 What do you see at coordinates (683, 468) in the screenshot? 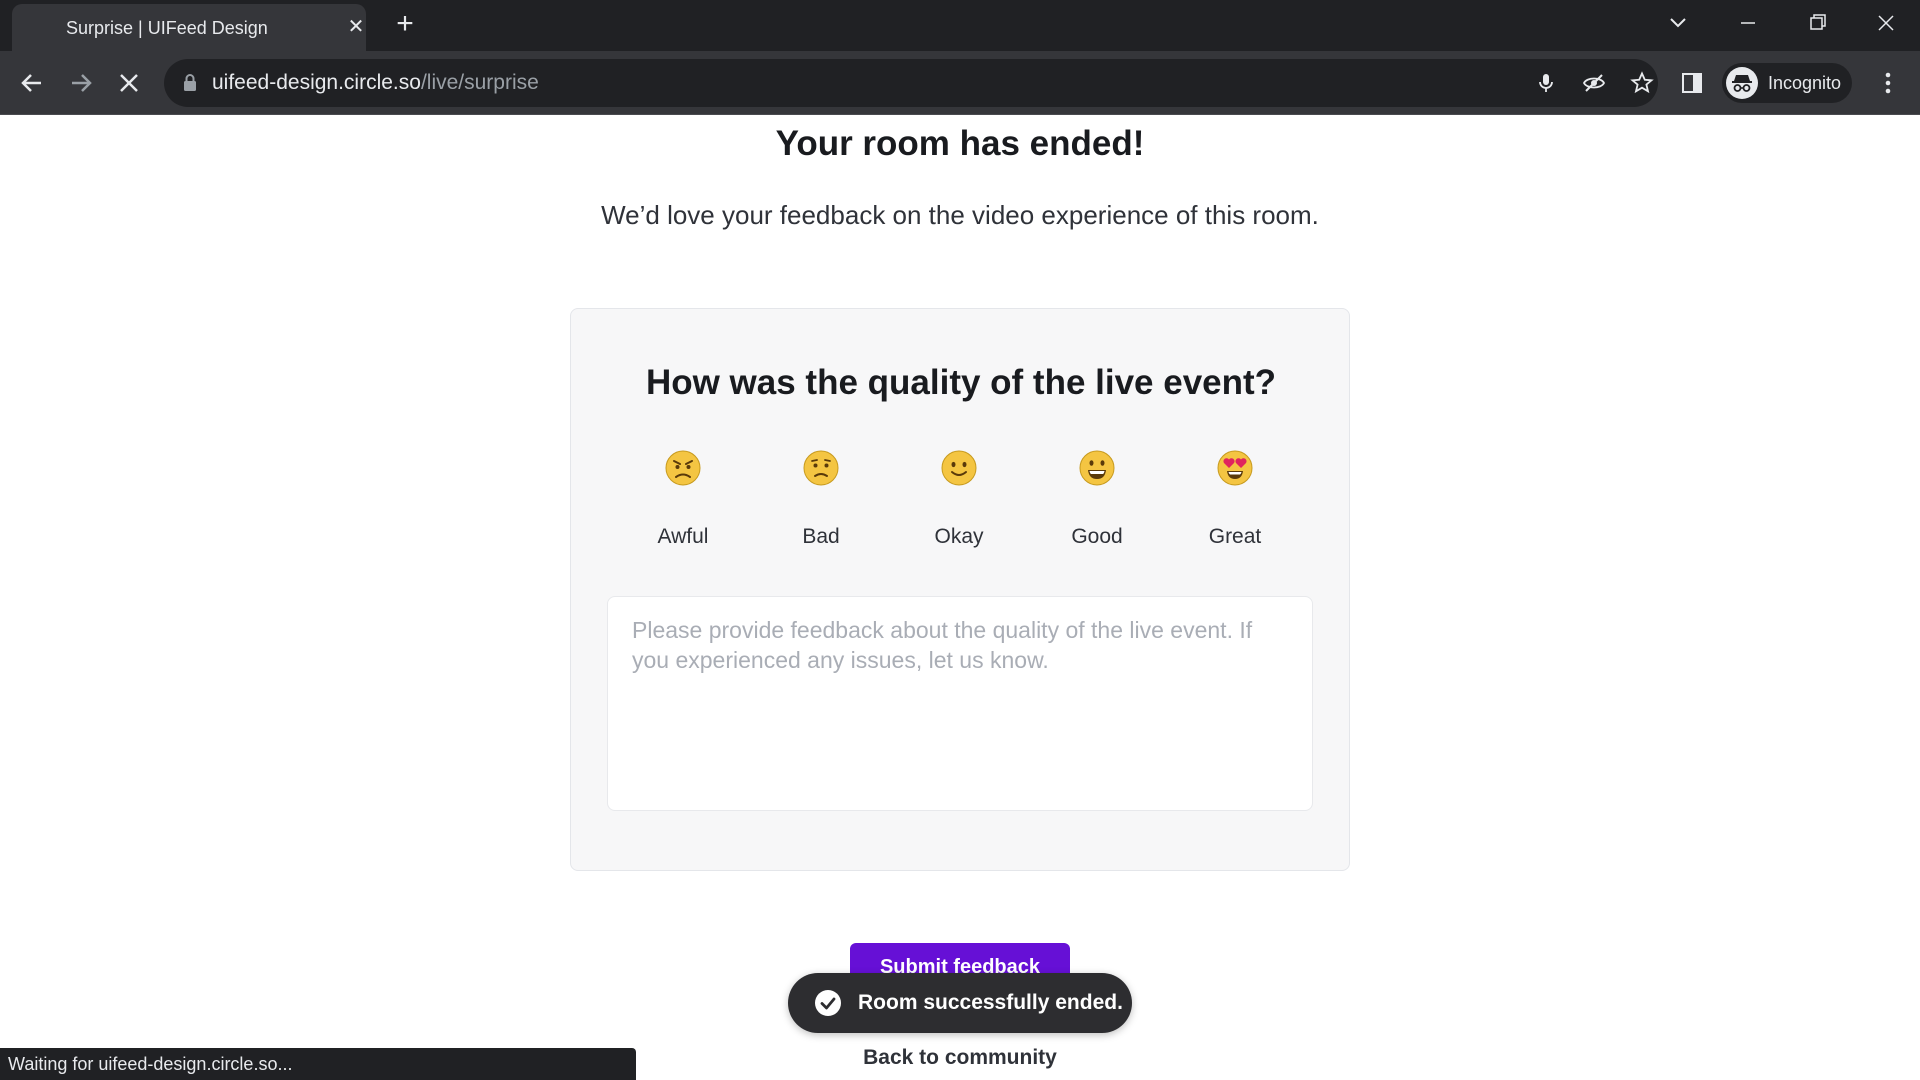
I see `angry-face-icon` at bounding box center [683, 468].